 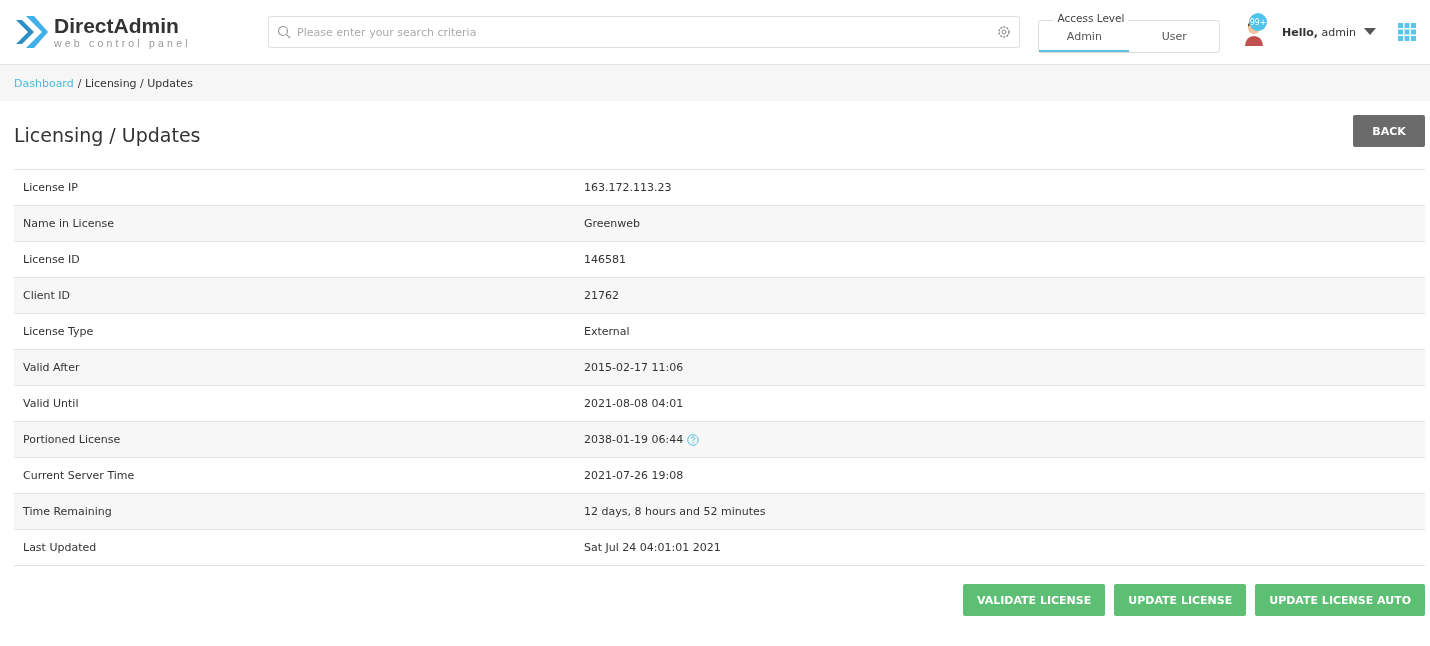 What do you see at coordinates (1004, 32) in the screenshot?
I see `settings-icon` at bounding box center [1004, 32].